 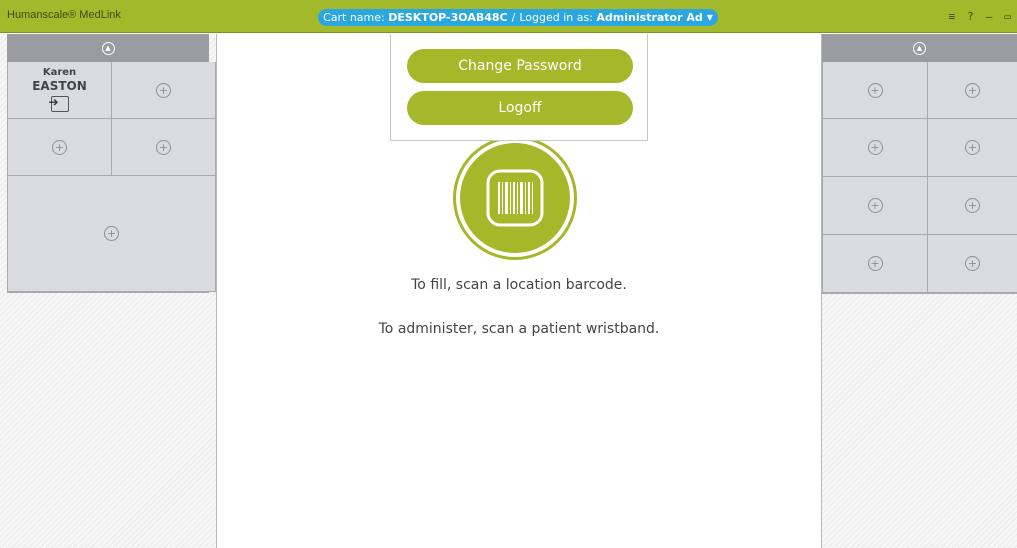 I want to click on change-password-button: Change Password, so click(x=520, y=66).